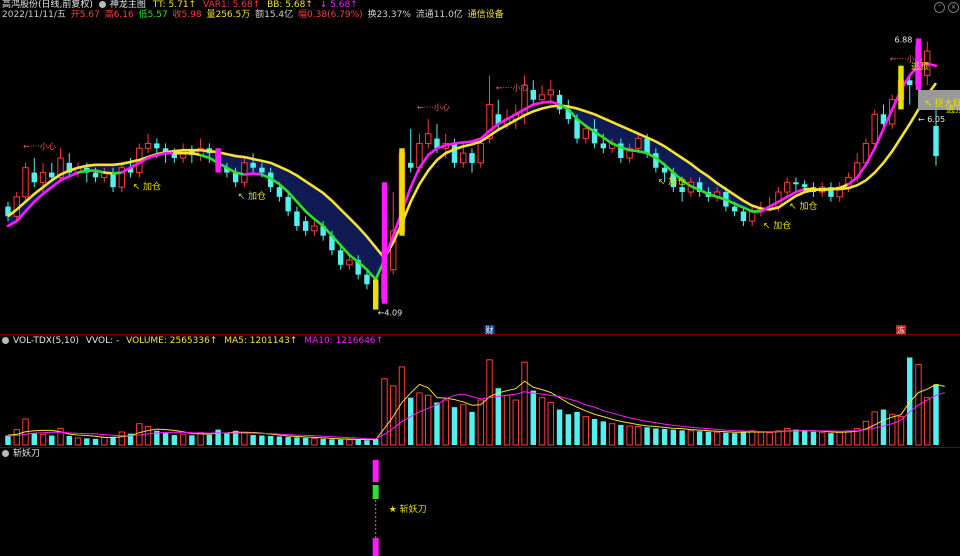 The width and height of the screenshot is (960, 556). I want to click on signal-segment-top, so click(375, 471).